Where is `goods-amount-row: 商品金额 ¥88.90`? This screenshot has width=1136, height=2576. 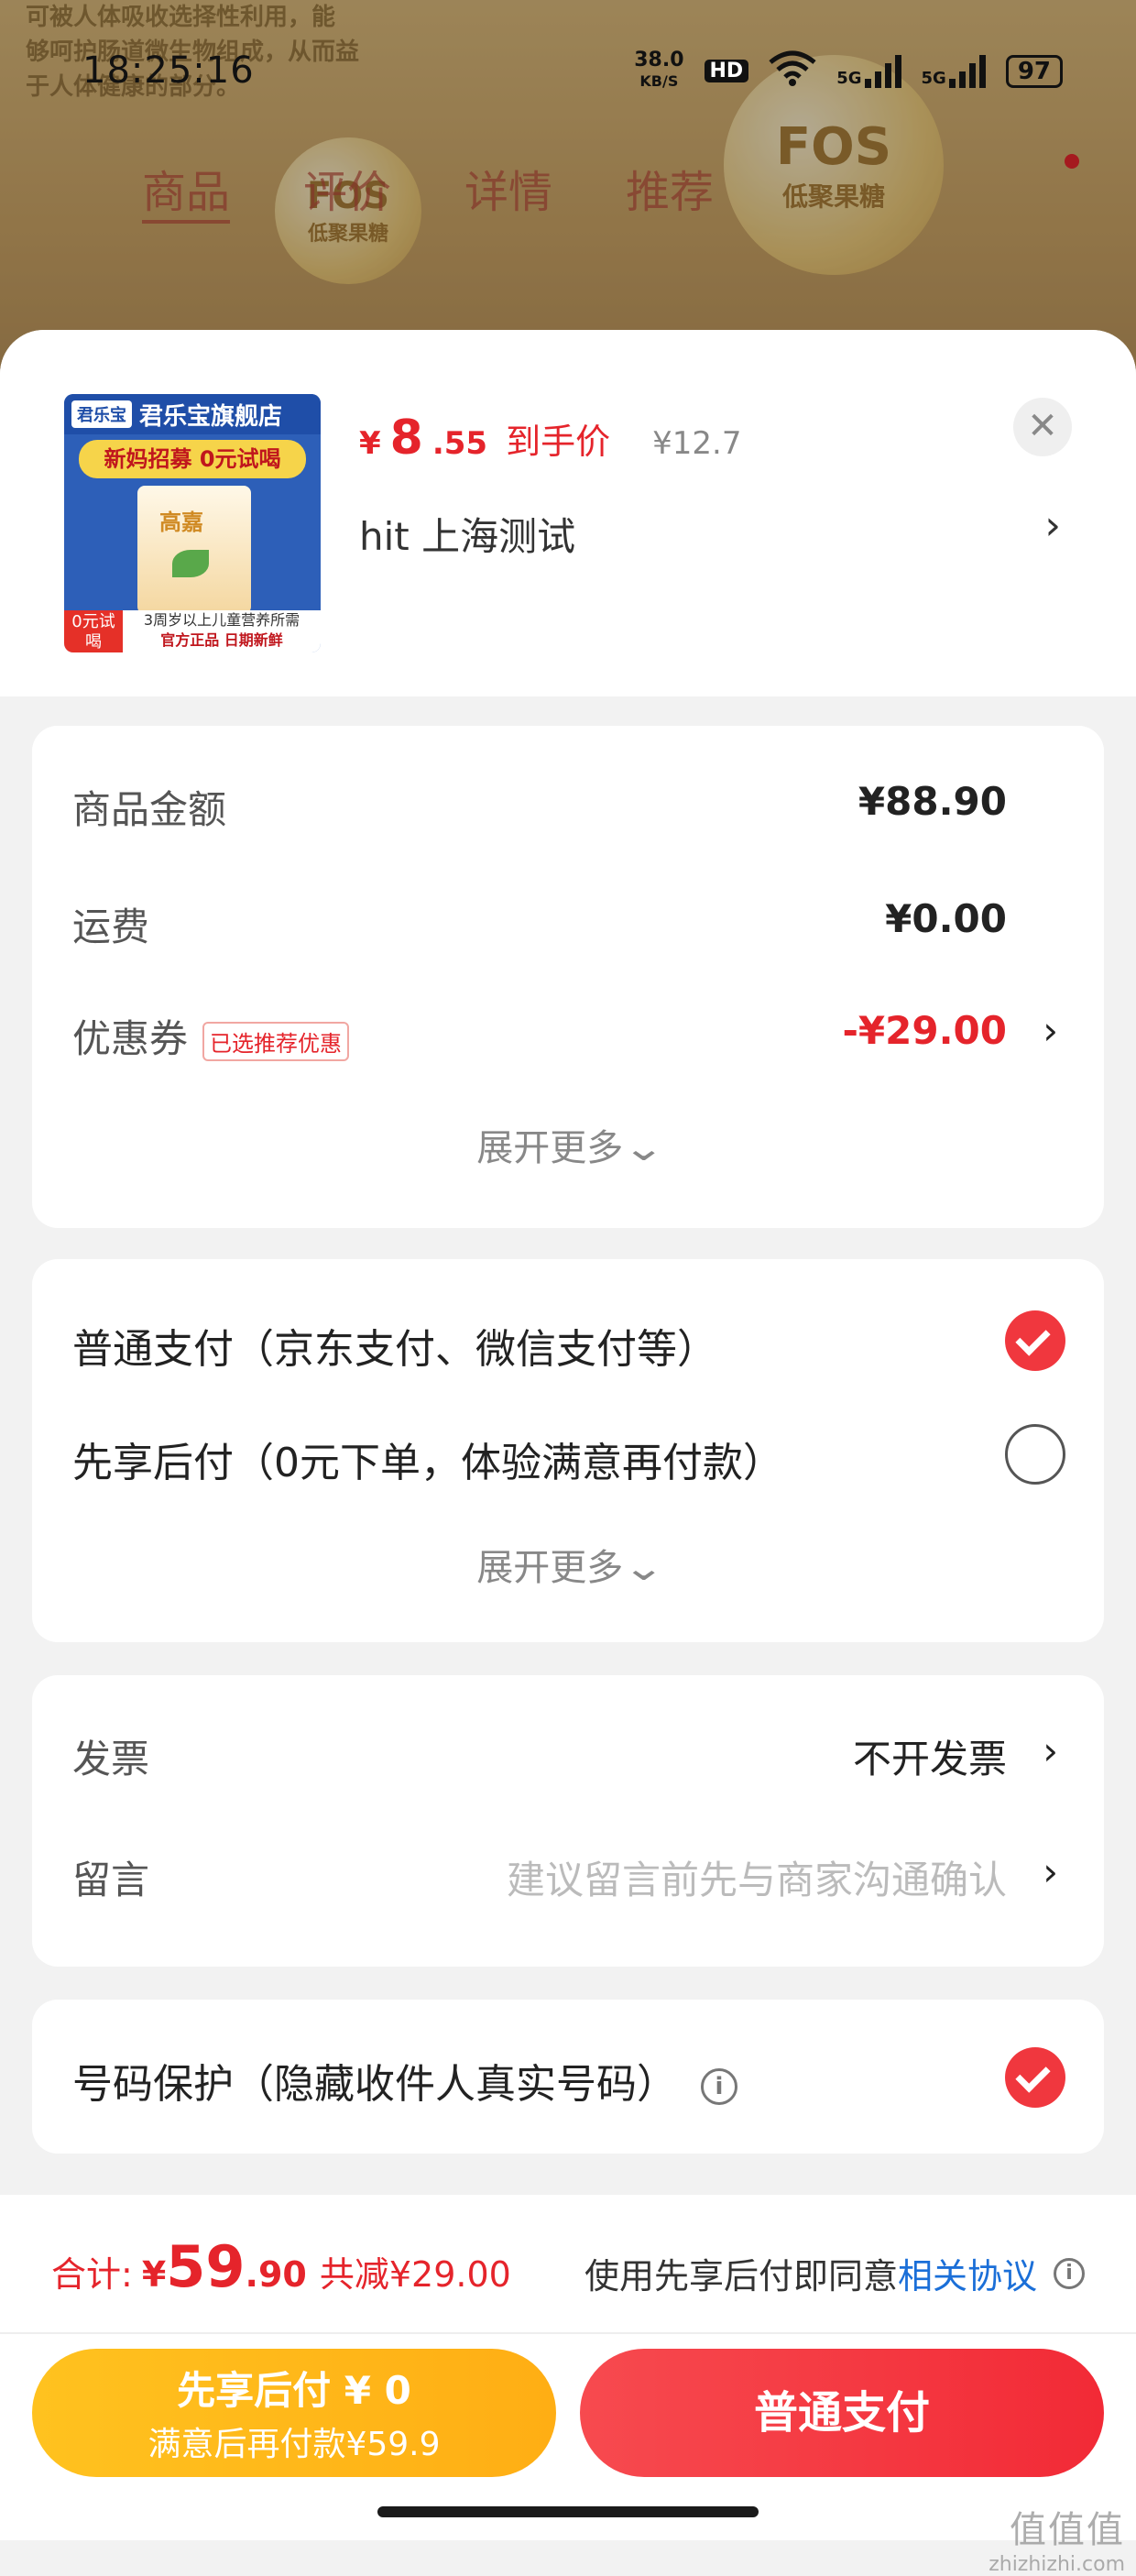 goods-amount-row: 商品金额 ¥88.90 is located at coordinates (568, 807).